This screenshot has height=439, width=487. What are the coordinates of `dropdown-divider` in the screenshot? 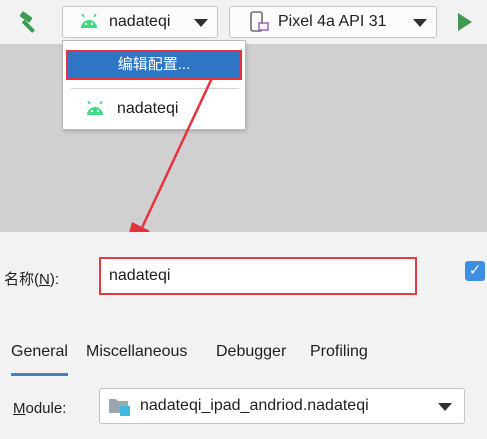 It's located at (155, 88).